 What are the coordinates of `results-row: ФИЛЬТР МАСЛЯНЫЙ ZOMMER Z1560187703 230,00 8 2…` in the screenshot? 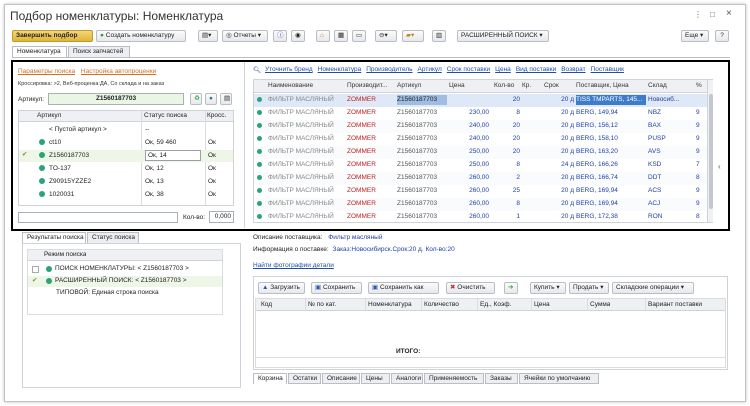 It's located at (483, 113).